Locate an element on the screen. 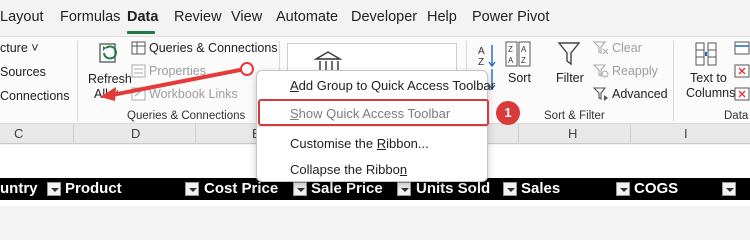 The width and height of the screenshot is (750, 240). callout-number-badge: 1 is located at coordinates (508, 113).